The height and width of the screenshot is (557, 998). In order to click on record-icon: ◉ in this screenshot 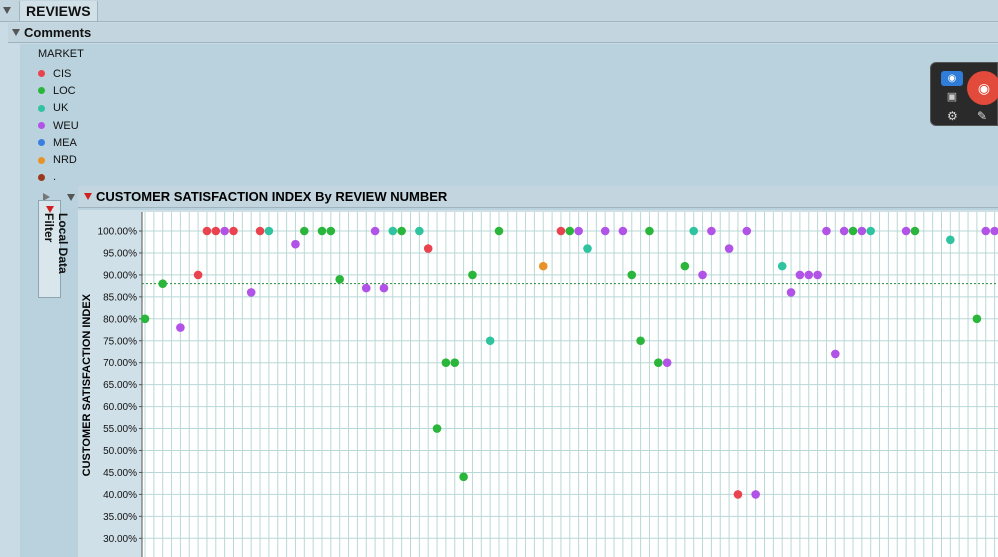, I will do `click(982, 88)`.